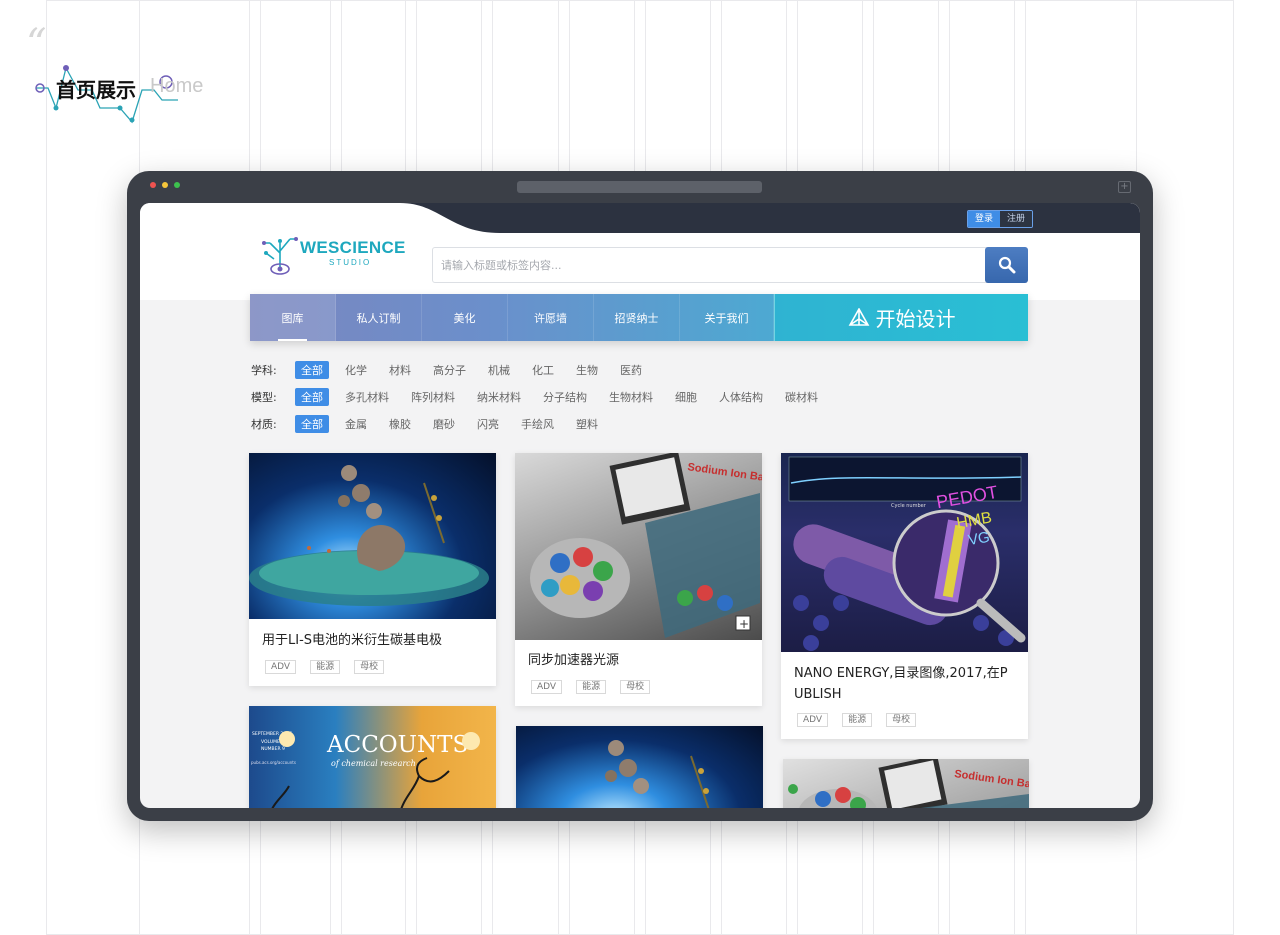 This screenshot has width=1280, height=935. I want to click on filter-option: 闪亮, so click(488, 424).